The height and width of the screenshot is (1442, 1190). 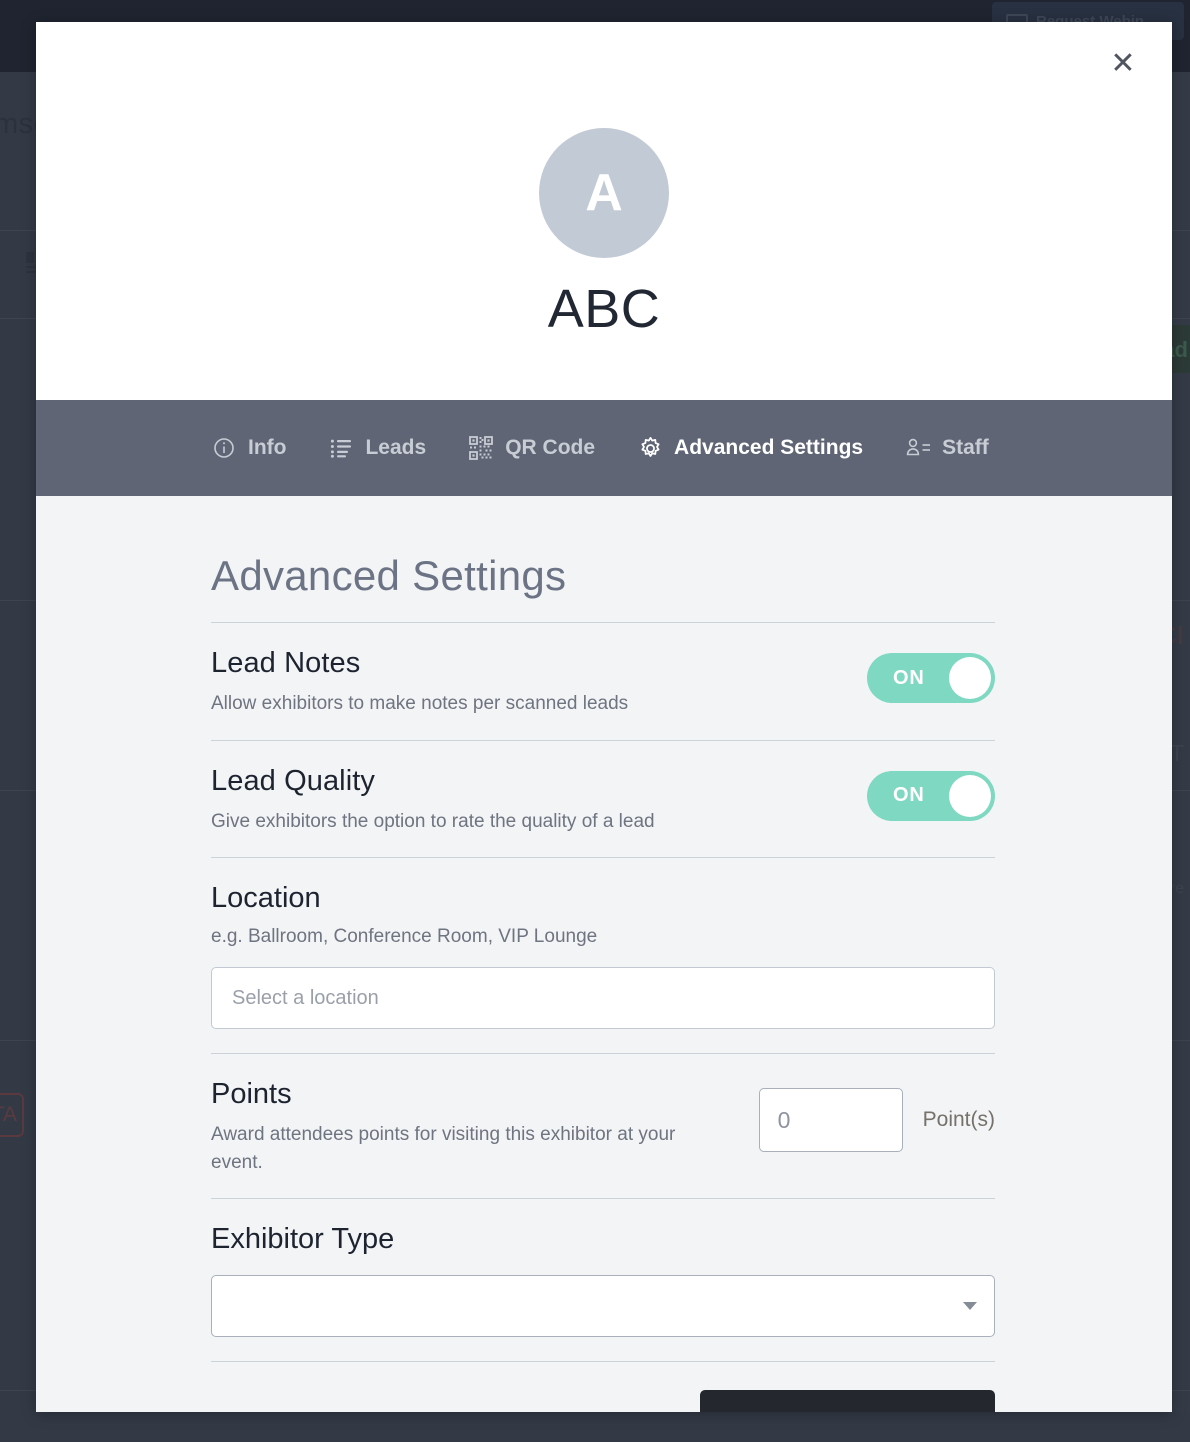 What do you see at coordinates (286, 663) in the screenshot?
I see `setting-lead-notes-title: Lead Notes` at bounding box center [286, 663].